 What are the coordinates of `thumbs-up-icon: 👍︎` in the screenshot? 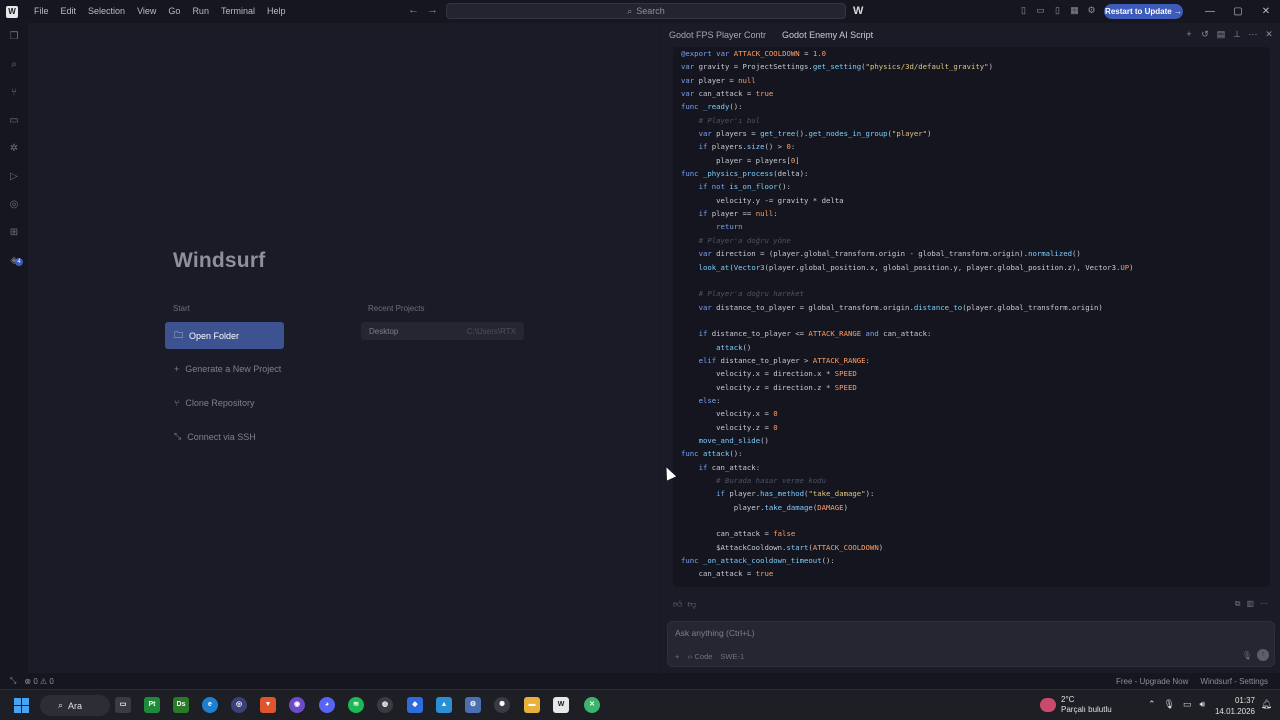 It's located at (677, 604).